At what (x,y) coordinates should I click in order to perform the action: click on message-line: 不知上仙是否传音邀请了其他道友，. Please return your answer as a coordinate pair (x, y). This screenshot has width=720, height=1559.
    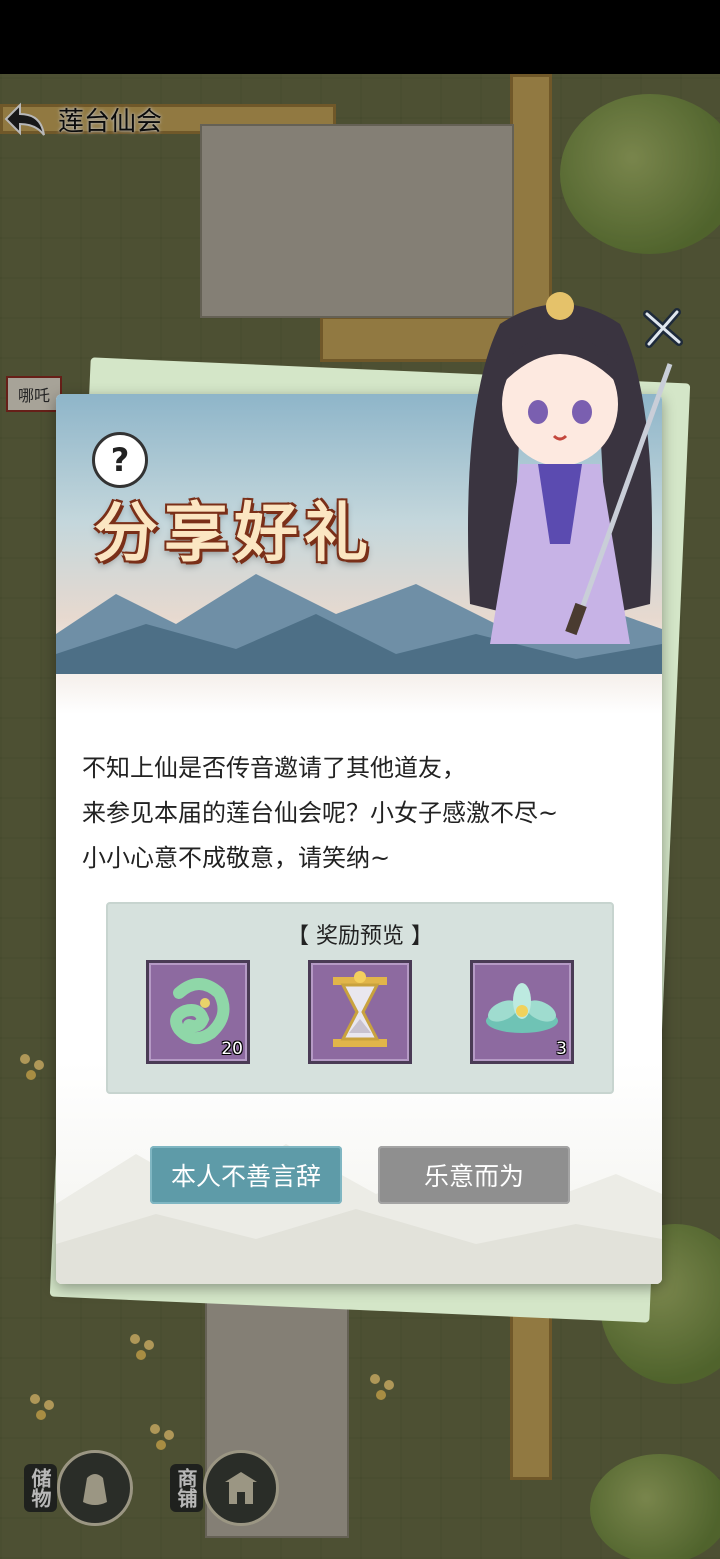
    Looking at the image, I should click on (274, 768).